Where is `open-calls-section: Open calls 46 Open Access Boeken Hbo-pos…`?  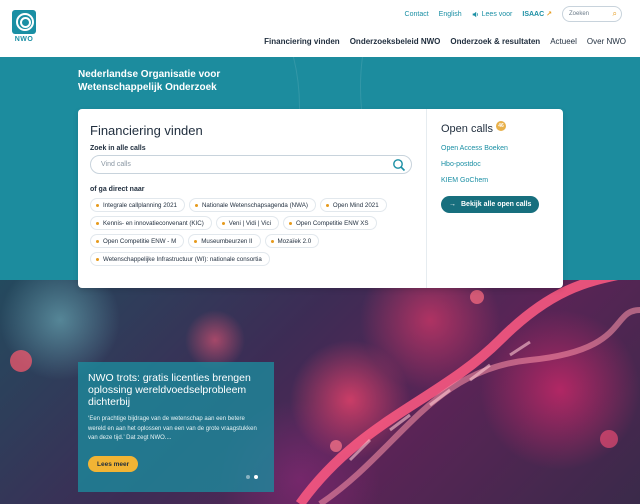
open-calls-section: Open calls 46 Open Access Boeken Hbo-pos… is located at coordinates (495, 198).